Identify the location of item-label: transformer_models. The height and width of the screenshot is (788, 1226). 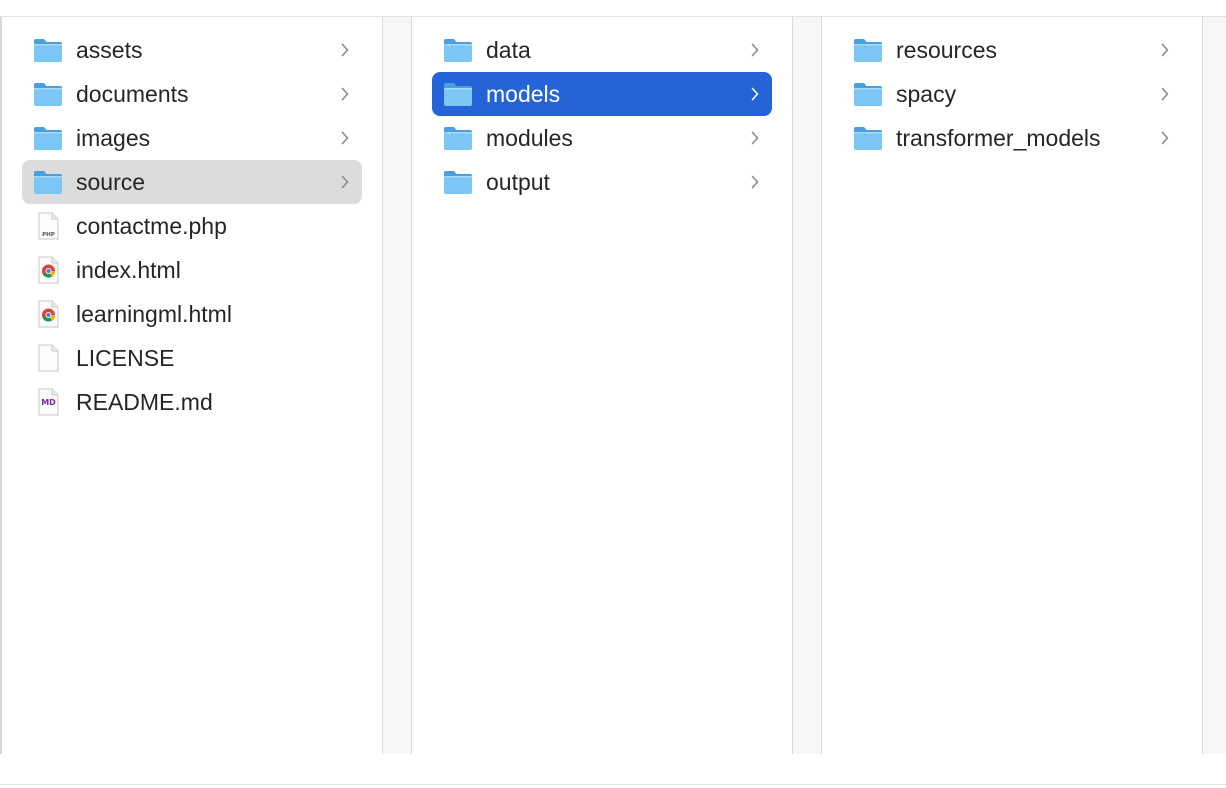
(998, 138).